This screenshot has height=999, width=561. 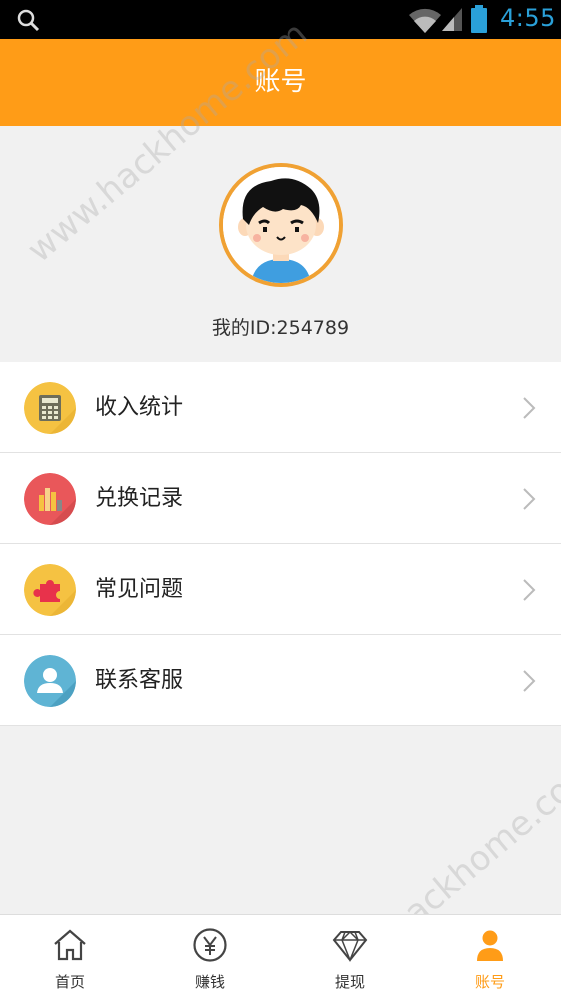 I want to click on menu-item-label: 联系客服, so click(x=139, y=680).